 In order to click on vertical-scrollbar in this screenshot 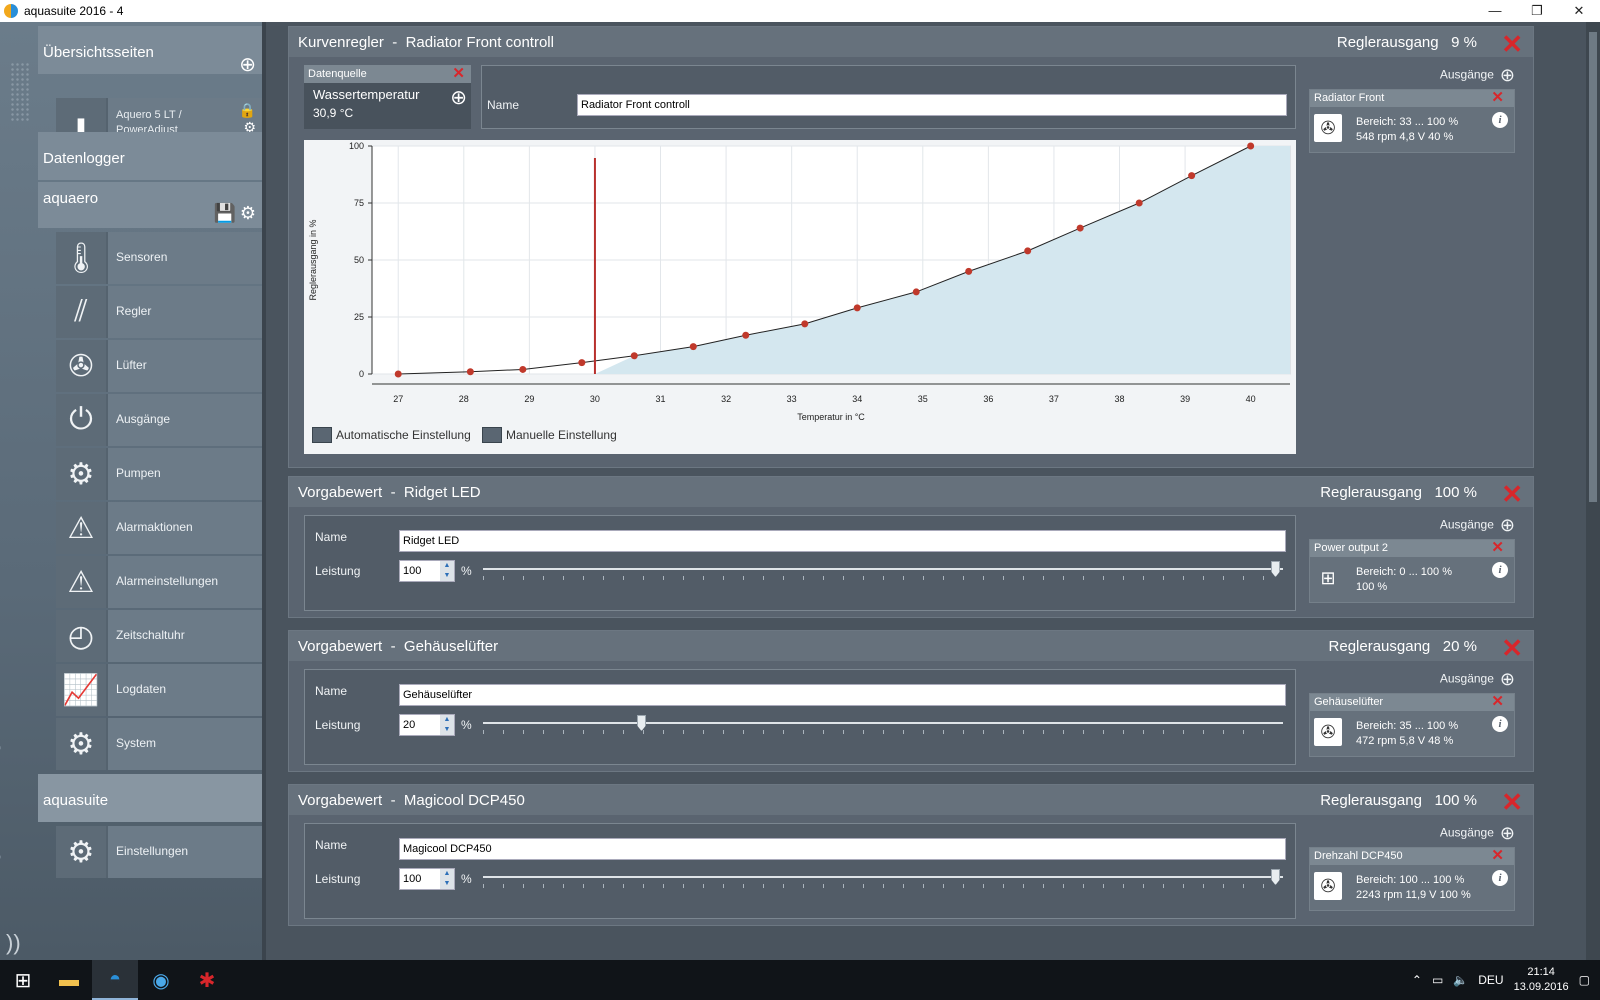, I will do `click(1593, 491)`.